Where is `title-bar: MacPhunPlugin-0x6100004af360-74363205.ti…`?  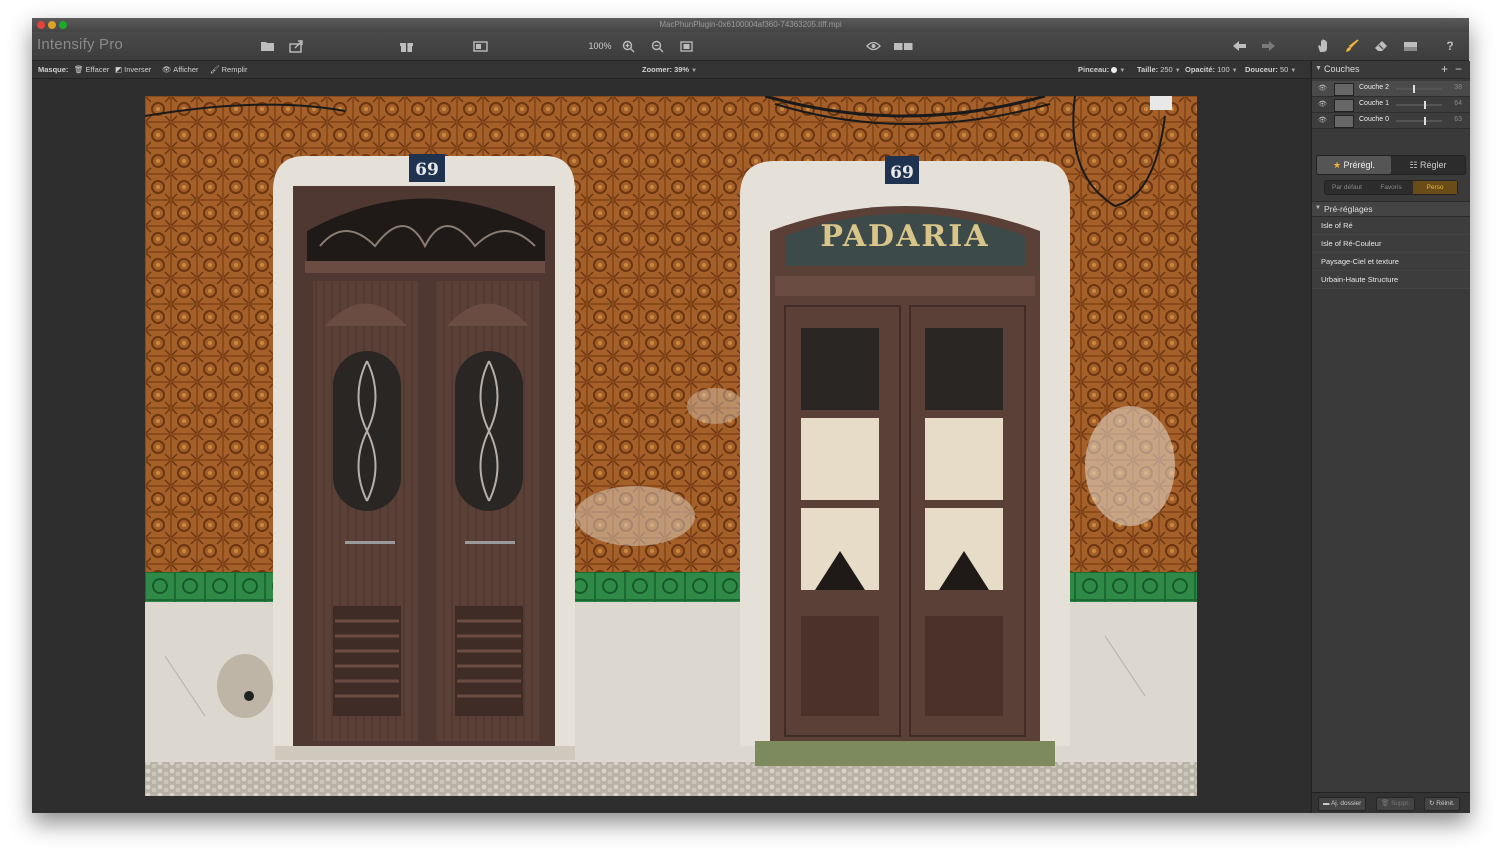 title-bar: MacPhunPlugin-0x6100004af360-74363205.ti… is located at coordinates (750, 25).